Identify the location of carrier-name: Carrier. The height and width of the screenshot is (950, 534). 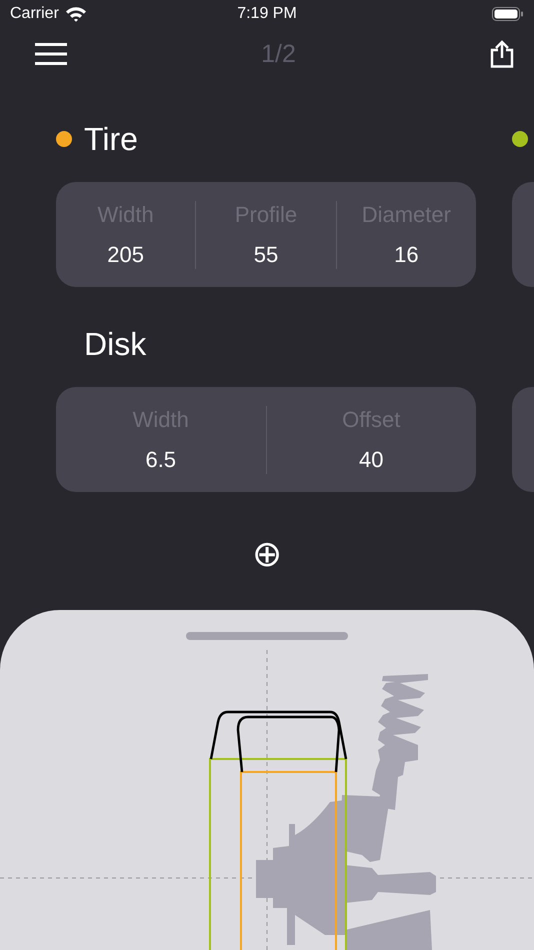
(34, 14).